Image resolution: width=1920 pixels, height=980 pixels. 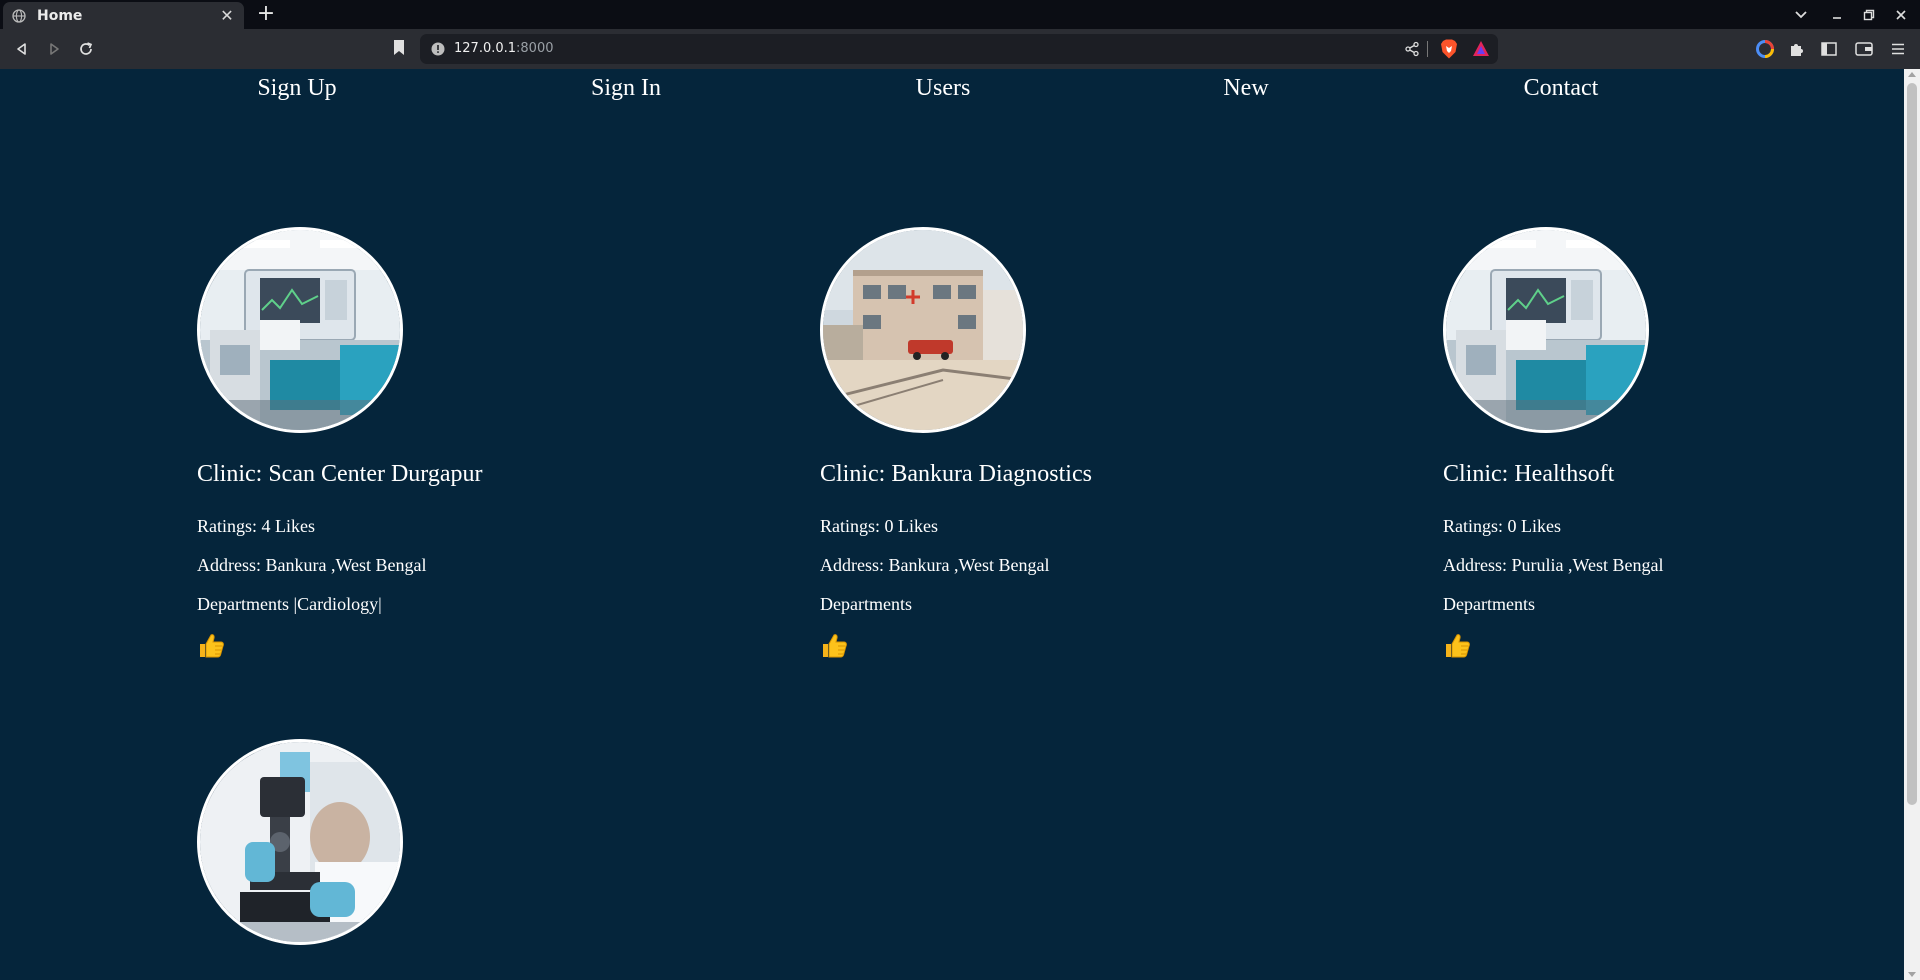 What do you see at coordinates (626, 88) in the screenshot?
I see `nav-link-sign-in: Sign In` at bounding box center [626, 88].